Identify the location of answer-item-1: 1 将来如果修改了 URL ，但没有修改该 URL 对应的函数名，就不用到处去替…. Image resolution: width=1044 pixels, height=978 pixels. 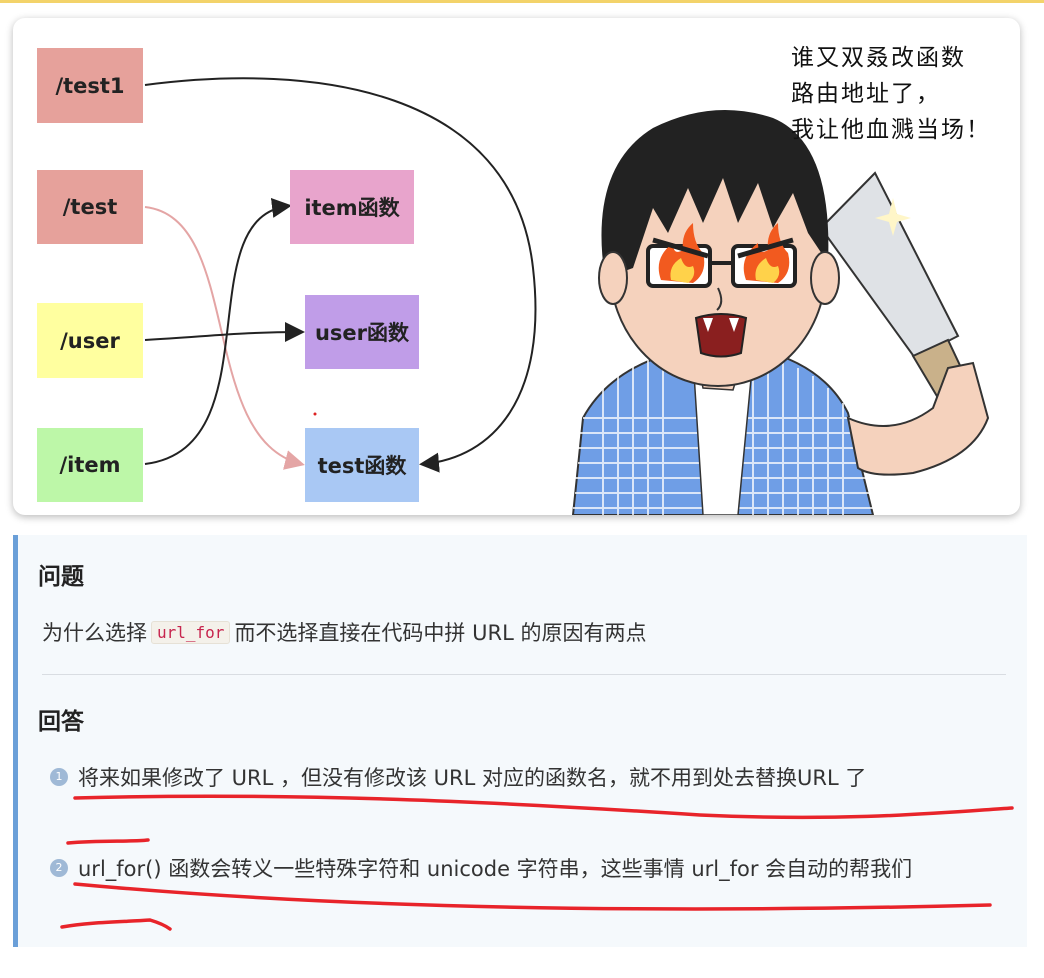
(523, 778).